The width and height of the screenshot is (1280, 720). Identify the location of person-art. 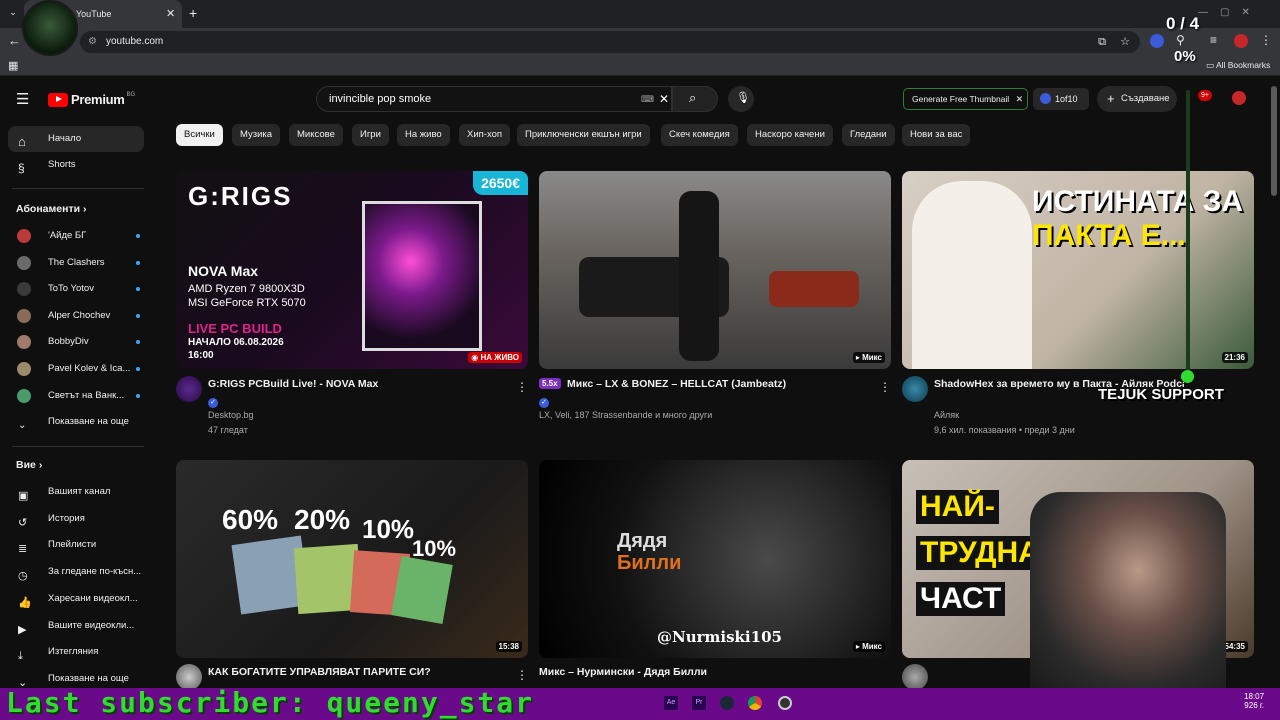
(699, 276).